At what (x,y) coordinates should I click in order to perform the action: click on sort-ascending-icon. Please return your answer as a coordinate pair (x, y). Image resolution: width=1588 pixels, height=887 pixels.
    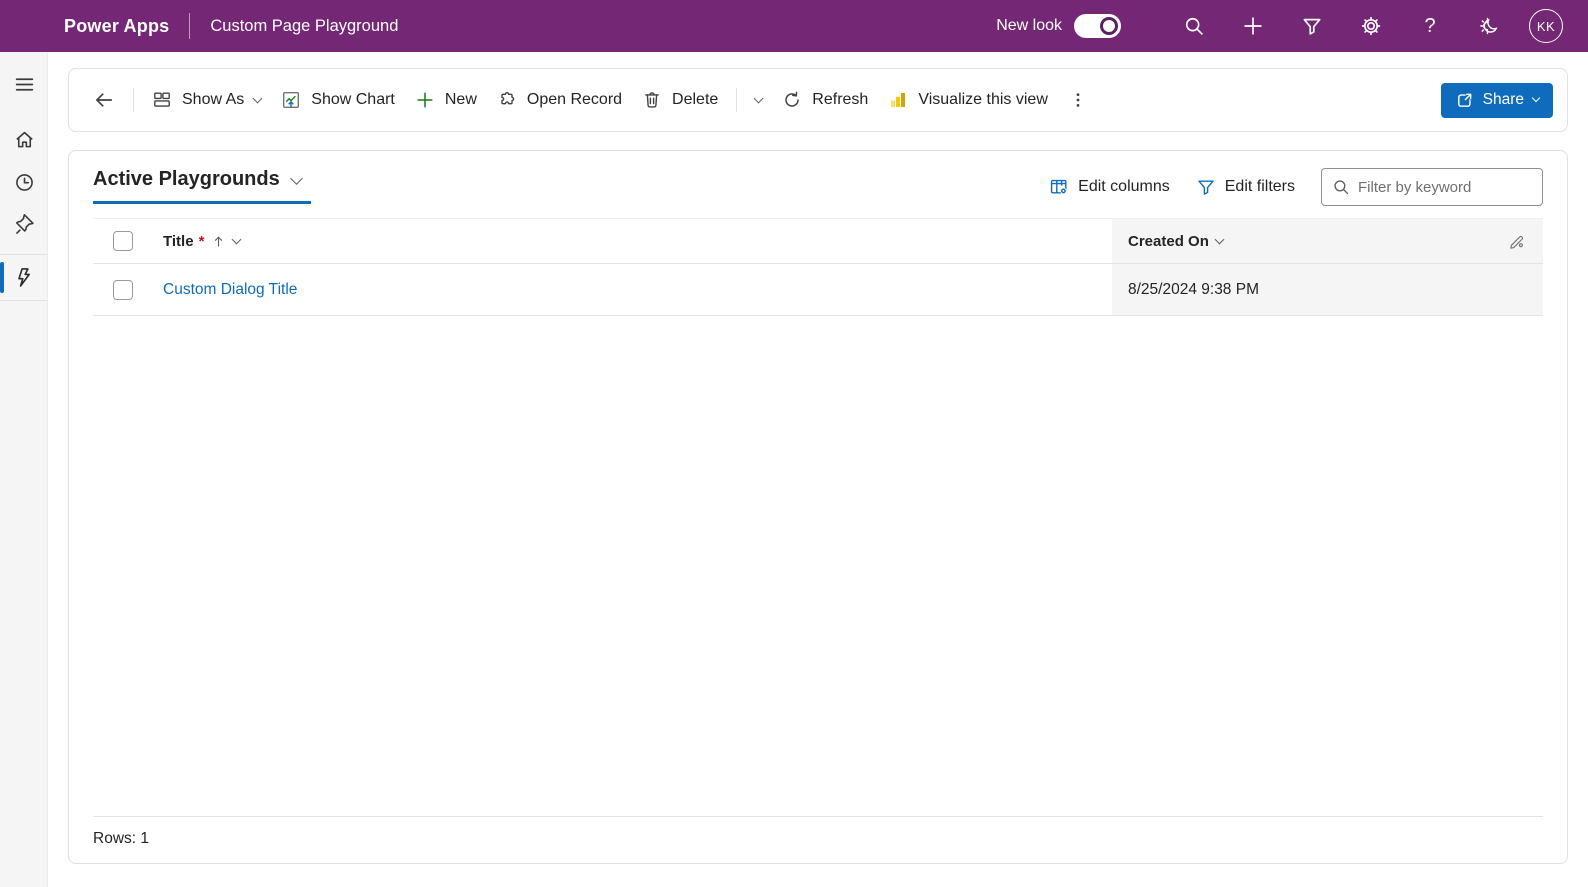
    Looking at the image, I should click on (219, 241).